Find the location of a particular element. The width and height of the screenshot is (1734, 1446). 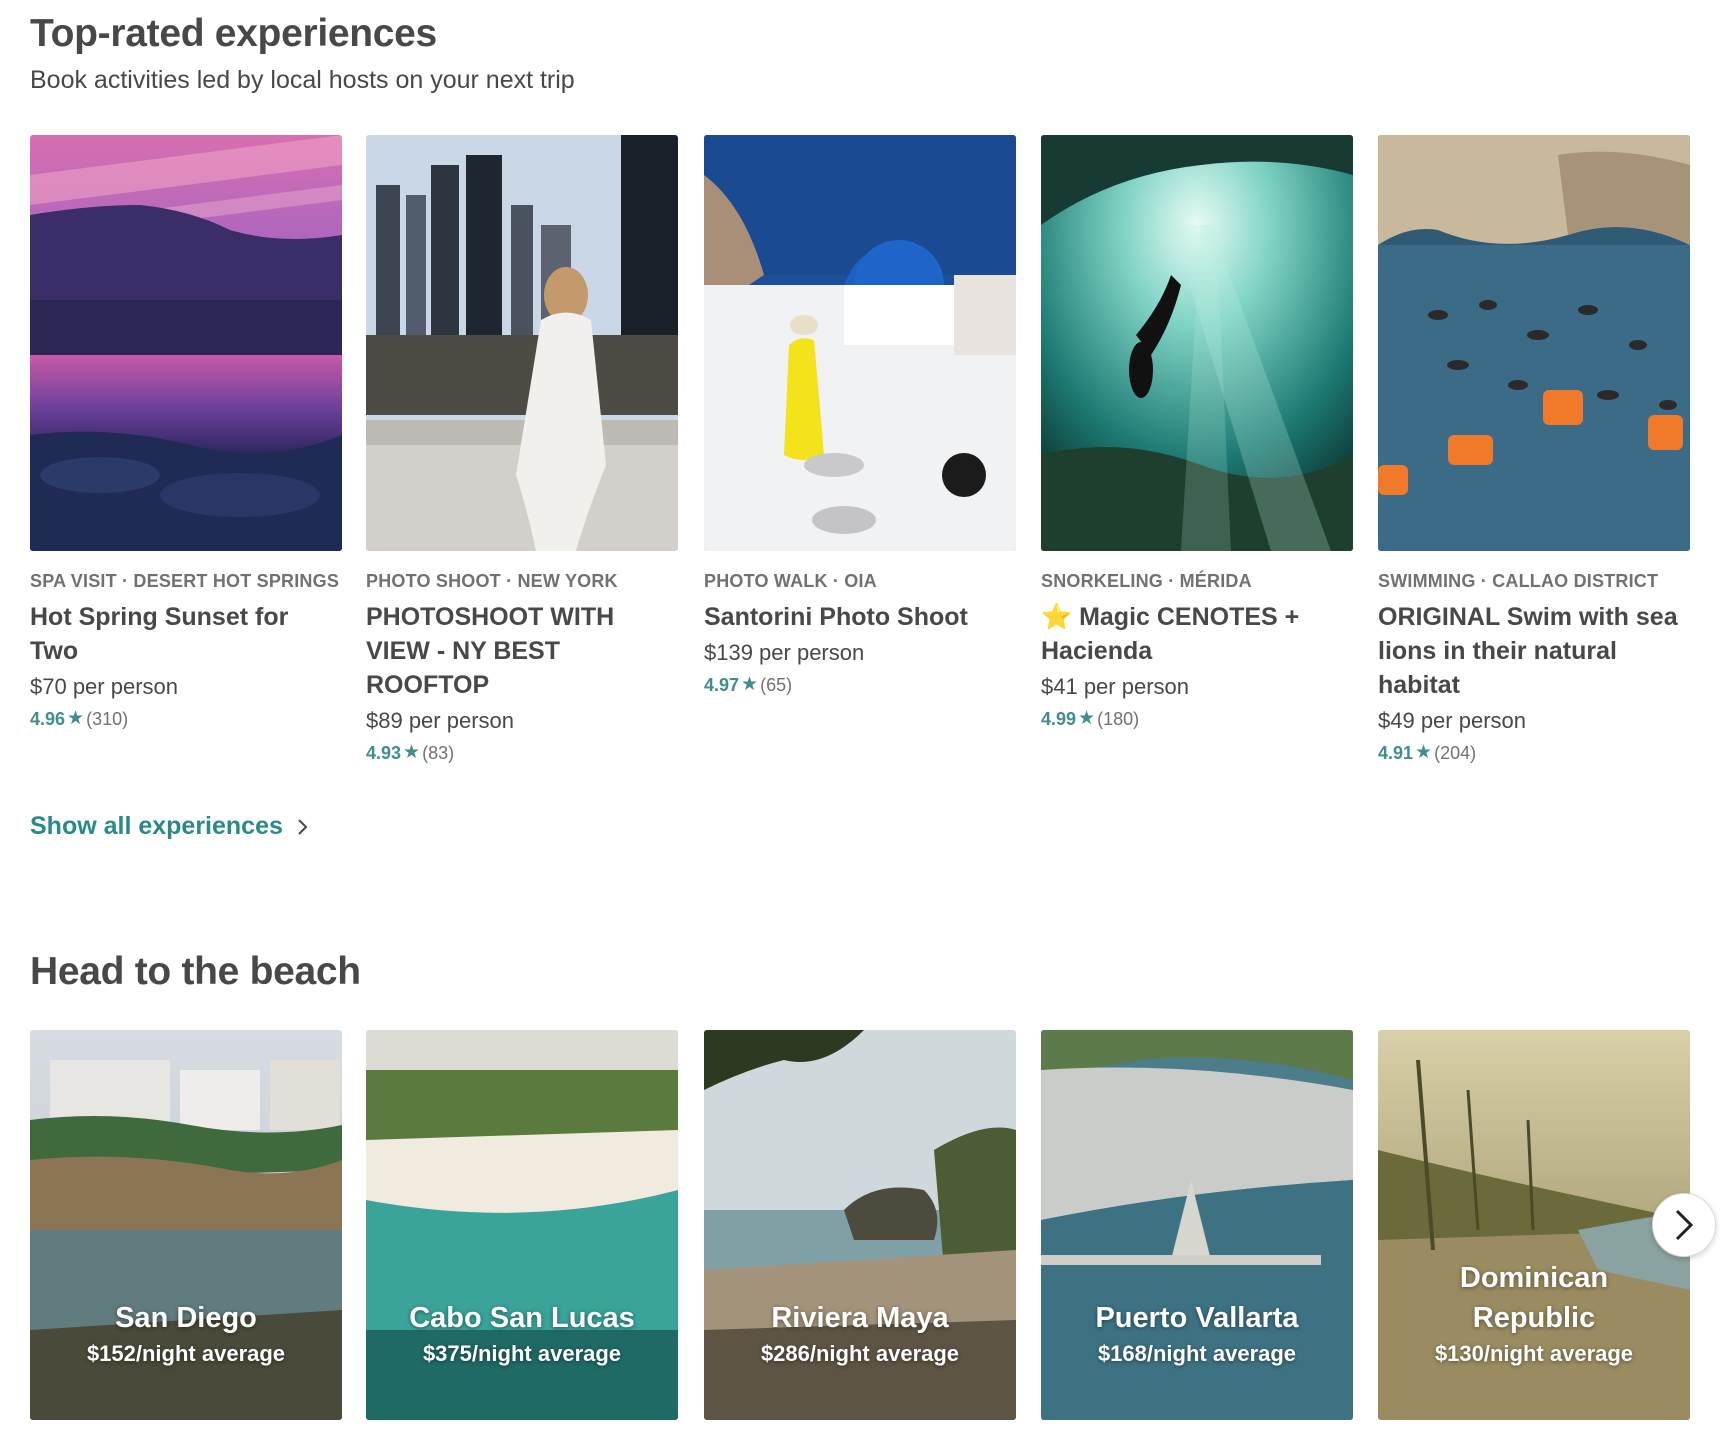

destination-price: $152/night average is located at coordinates (186, 1353).